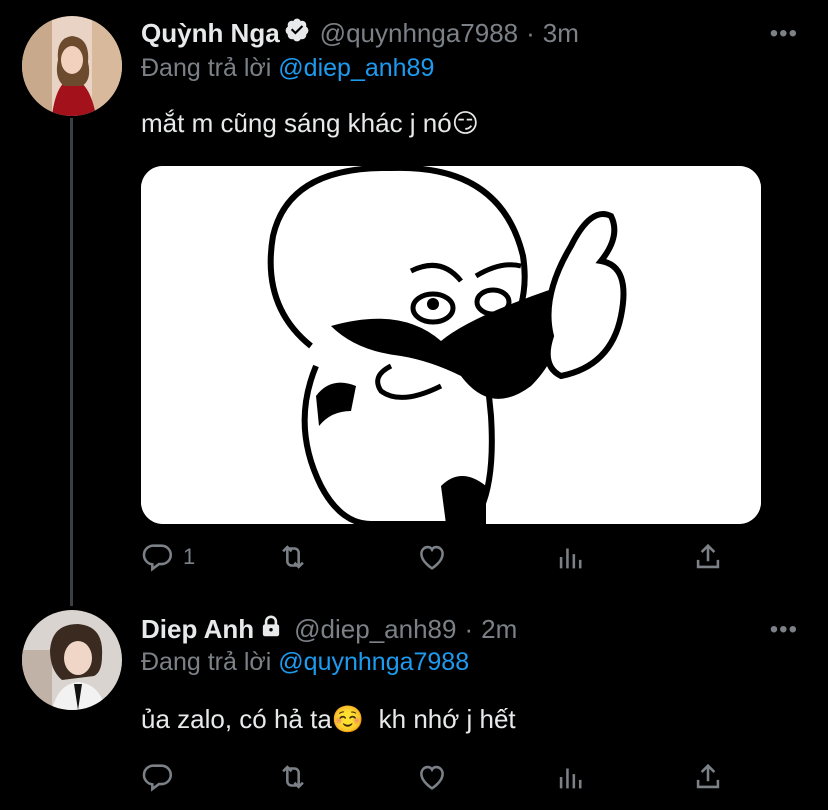 The image size is (828, 810). Describe the element at coordinates (297, 33) in the screenshot. I see `verified-badge-icon` at that location.